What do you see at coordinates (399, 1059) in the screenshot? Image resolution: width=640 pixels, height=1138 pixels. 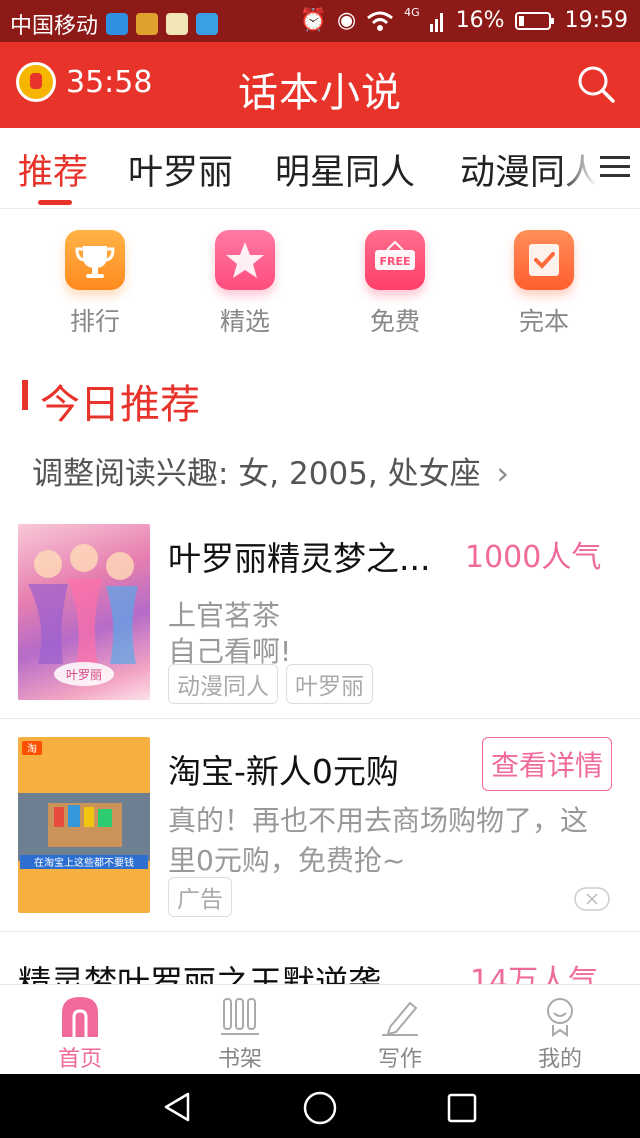 I see `nav-label: 写作` at bounding box center [399, 1059].